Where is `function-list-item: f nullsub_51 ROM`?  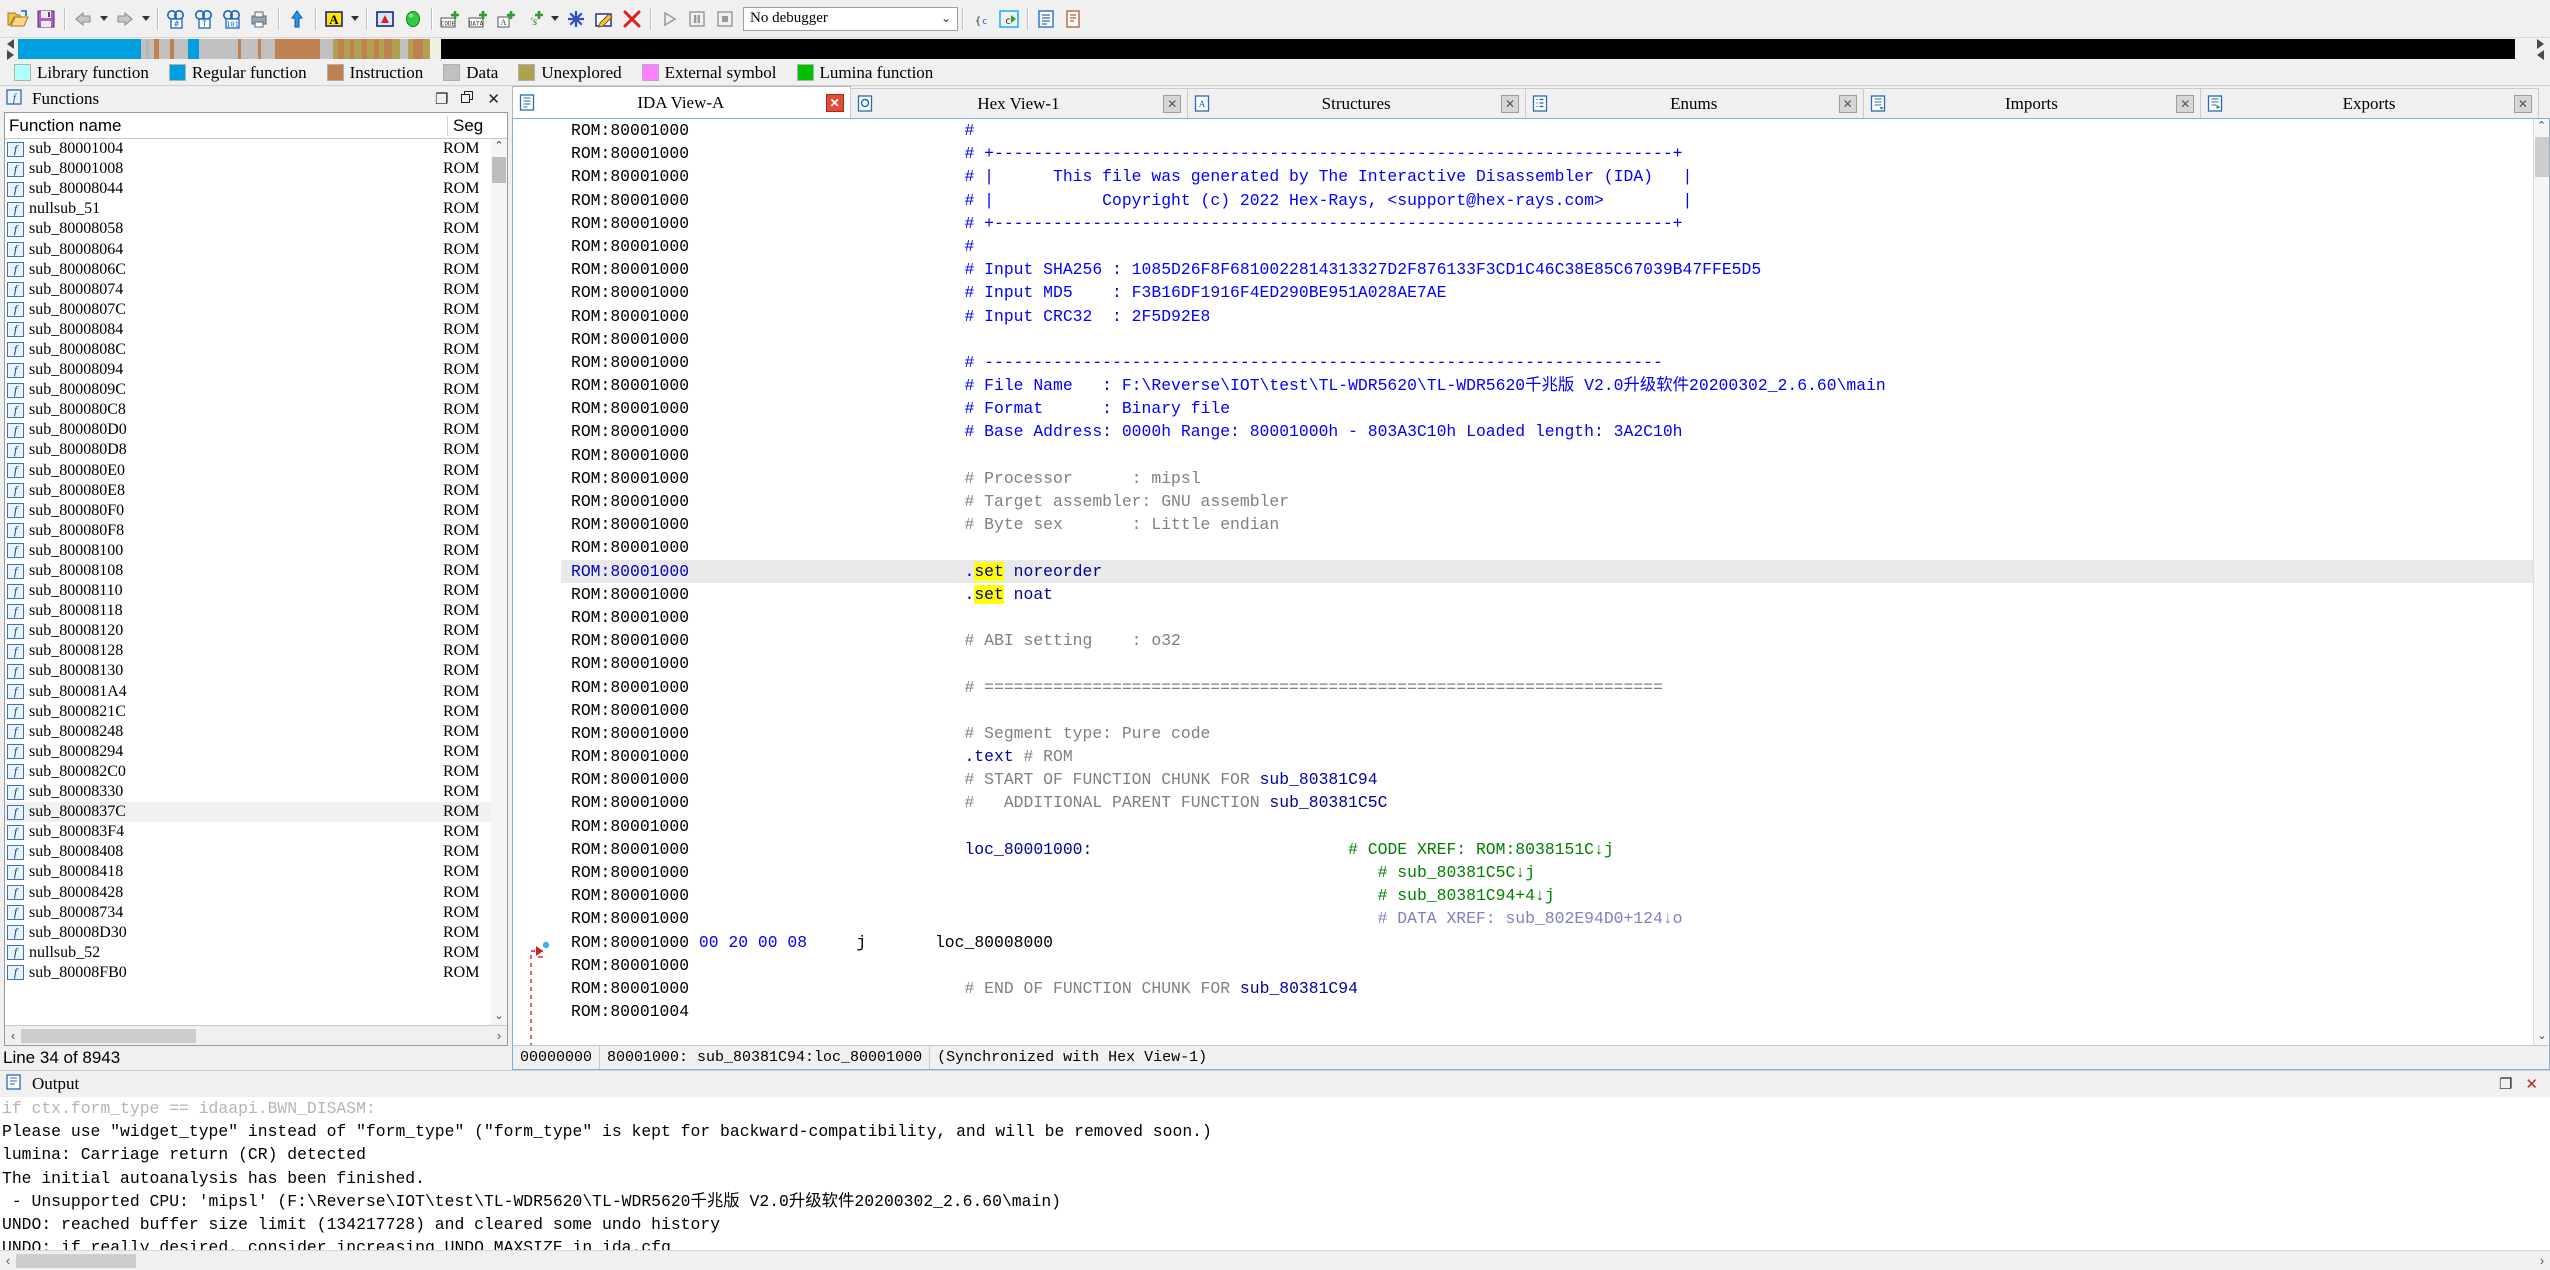 function-list-item: f nullsub_51 ROM is located at coordinates (256, 209).